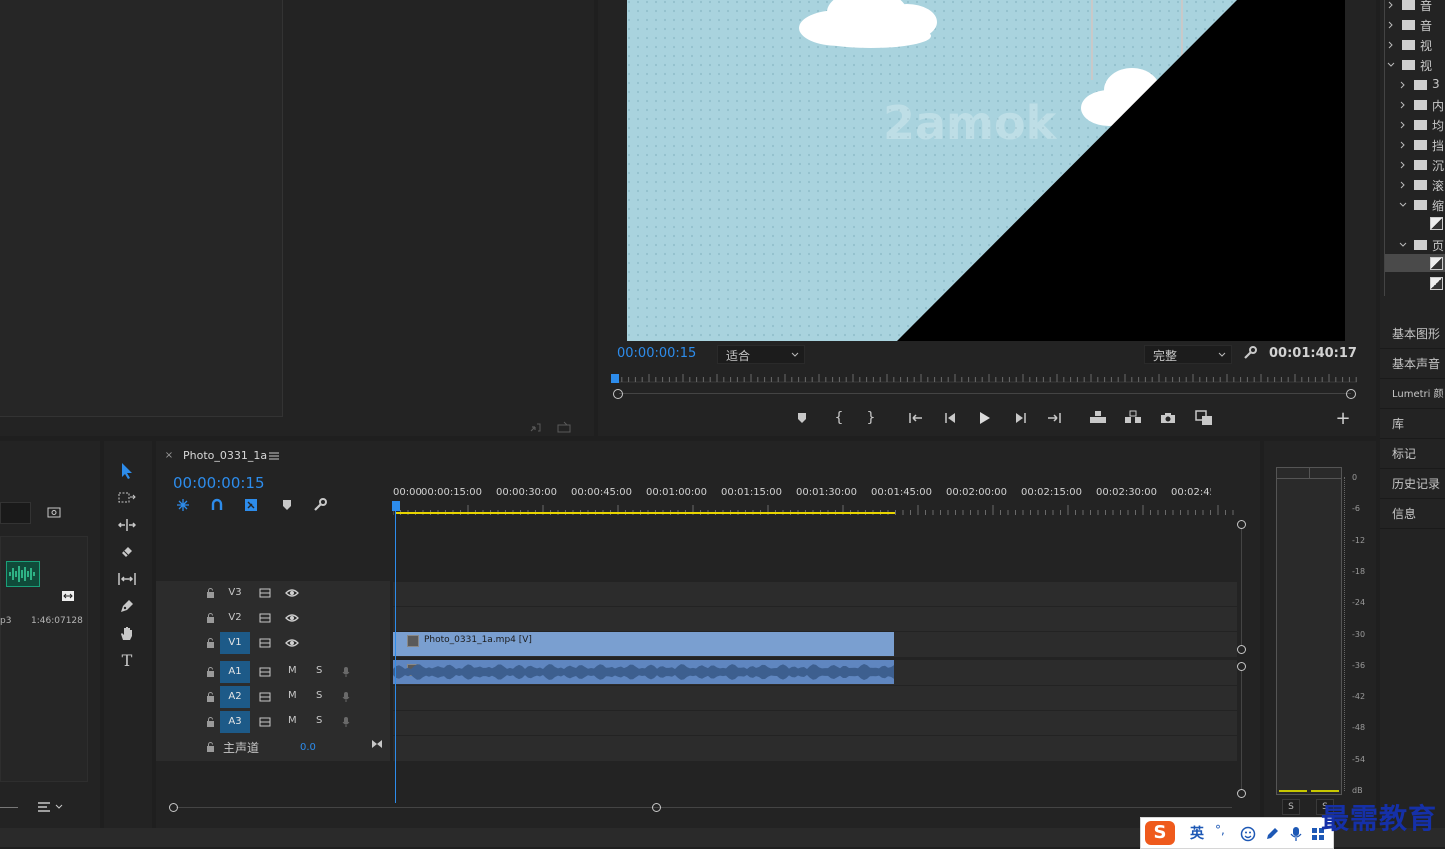 The image size is (1445, 849). What do you see at coordinates (308, 747) in the screenshot?
I see `master-track-value: 0.0` at bounding box center [308, 747].